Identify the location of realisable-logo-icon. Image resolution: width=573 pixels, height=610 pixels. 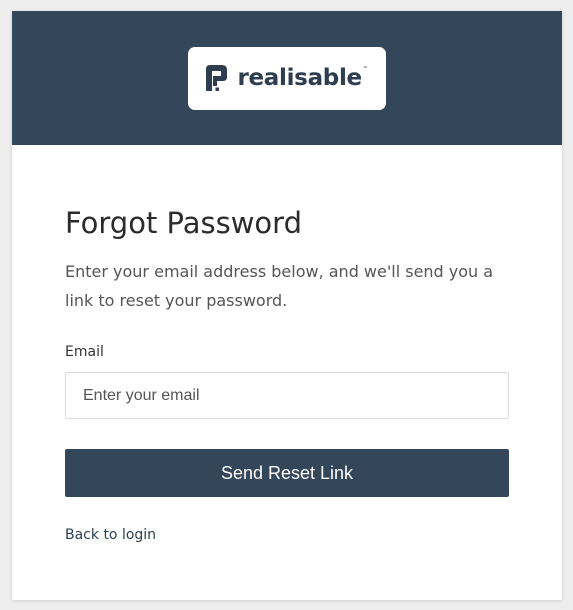
(217, 78).